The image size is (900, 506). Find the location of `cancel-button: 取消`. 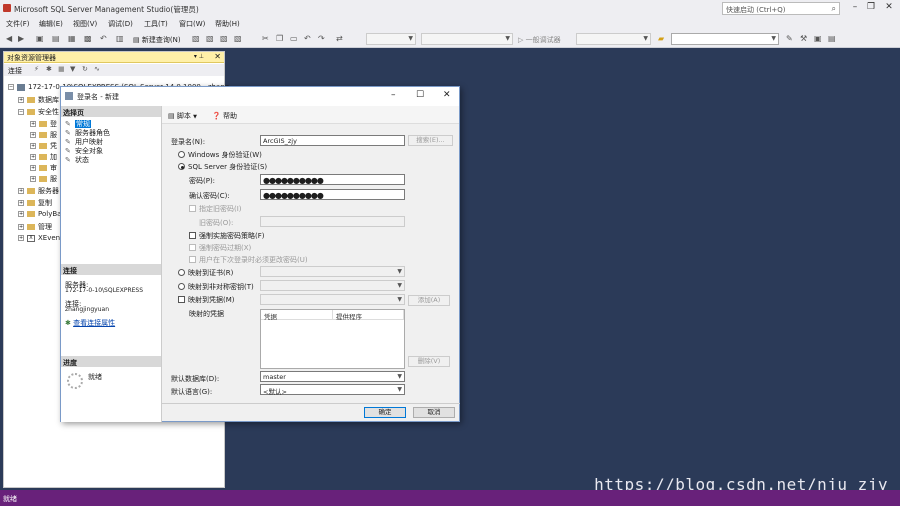

cancel-button: 取消 is located at coordinates (434, 412).